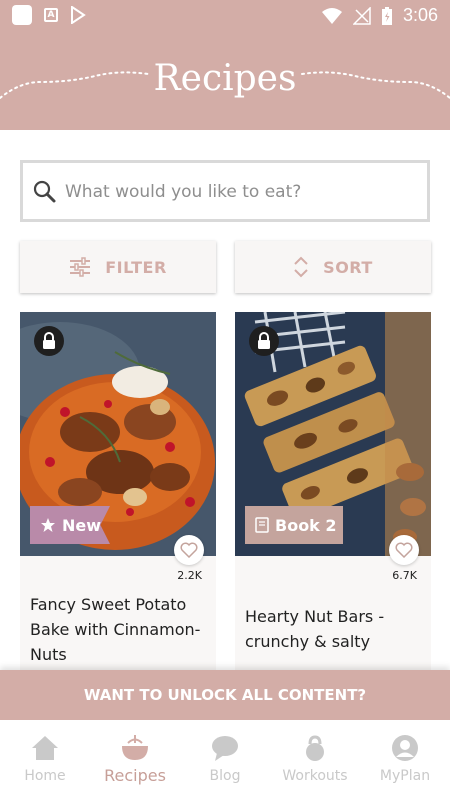  Describe the element at coordinates (136, 267) in the screenshot. I see `filter-label: FILTER` at that location.